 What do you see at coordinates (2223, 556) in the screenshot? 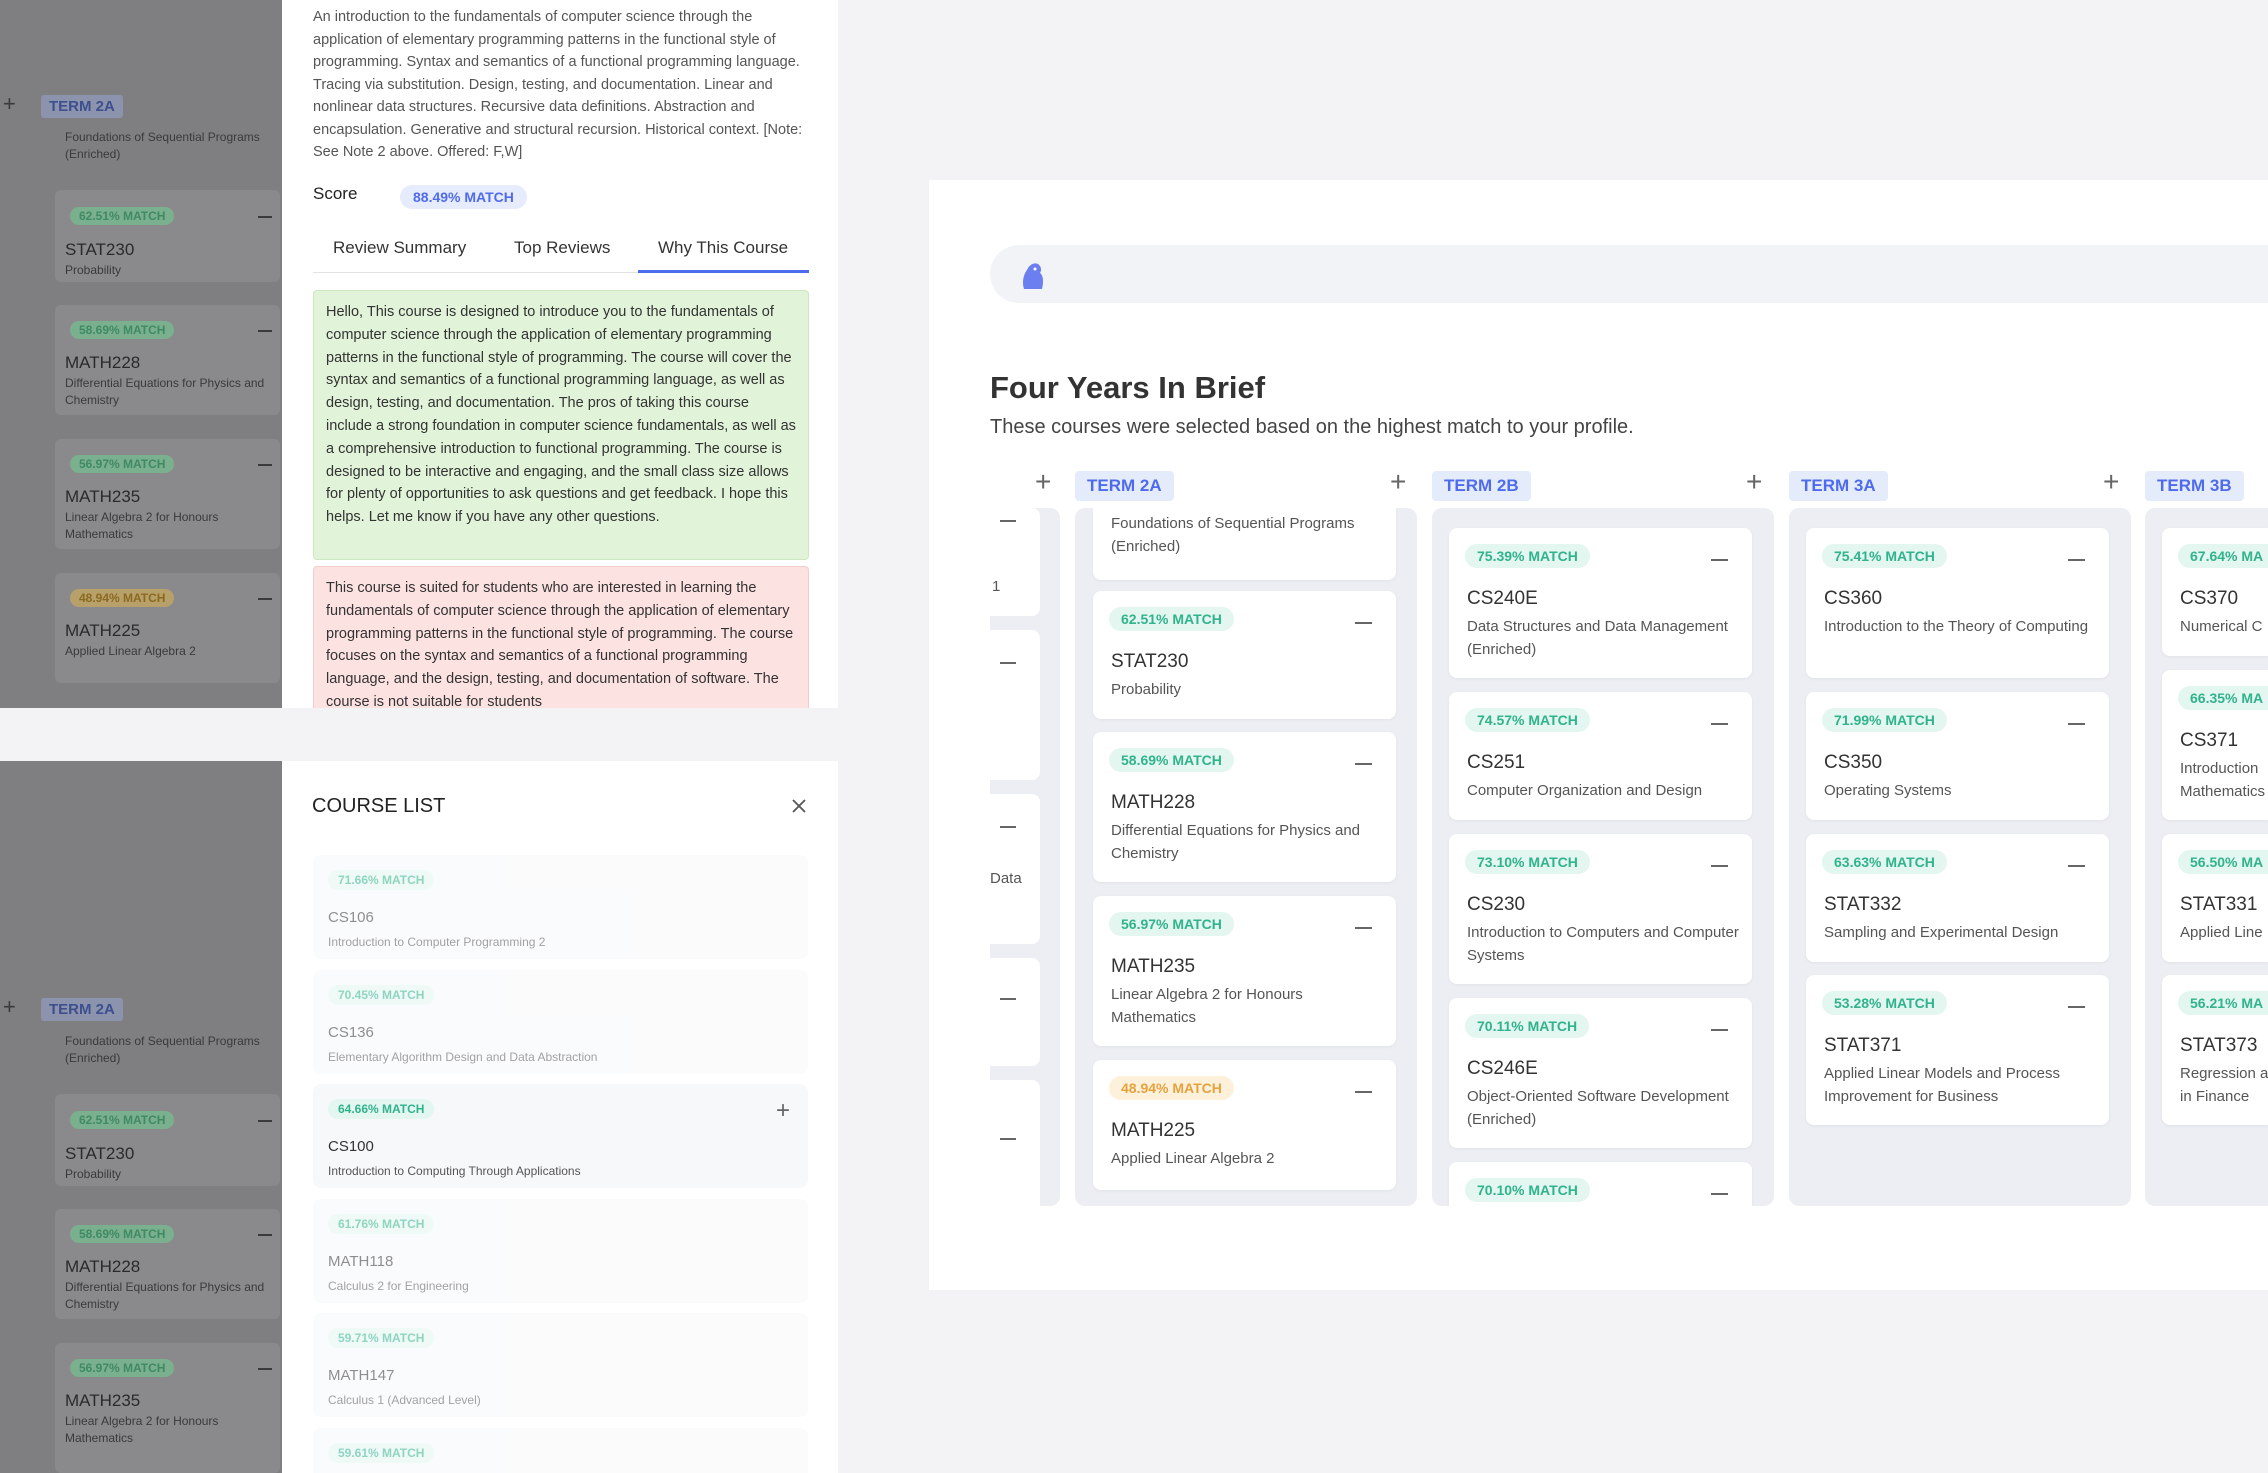
I see `match-badge: 67.64% MA` at bounding box center [2223, 556].